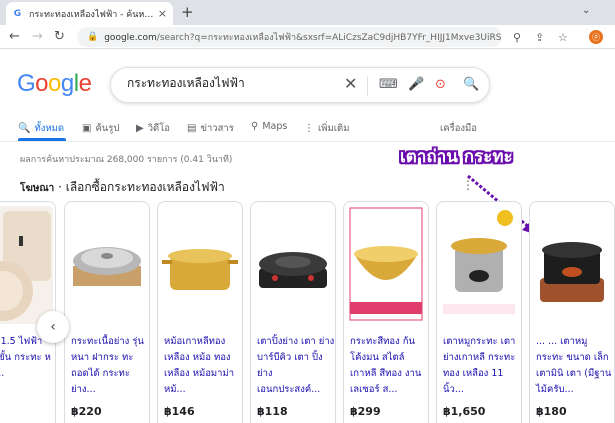 Image resolution: width=615 pixels, height=423 pixels. I want to click on back-icon: ←, so click(14, 36).